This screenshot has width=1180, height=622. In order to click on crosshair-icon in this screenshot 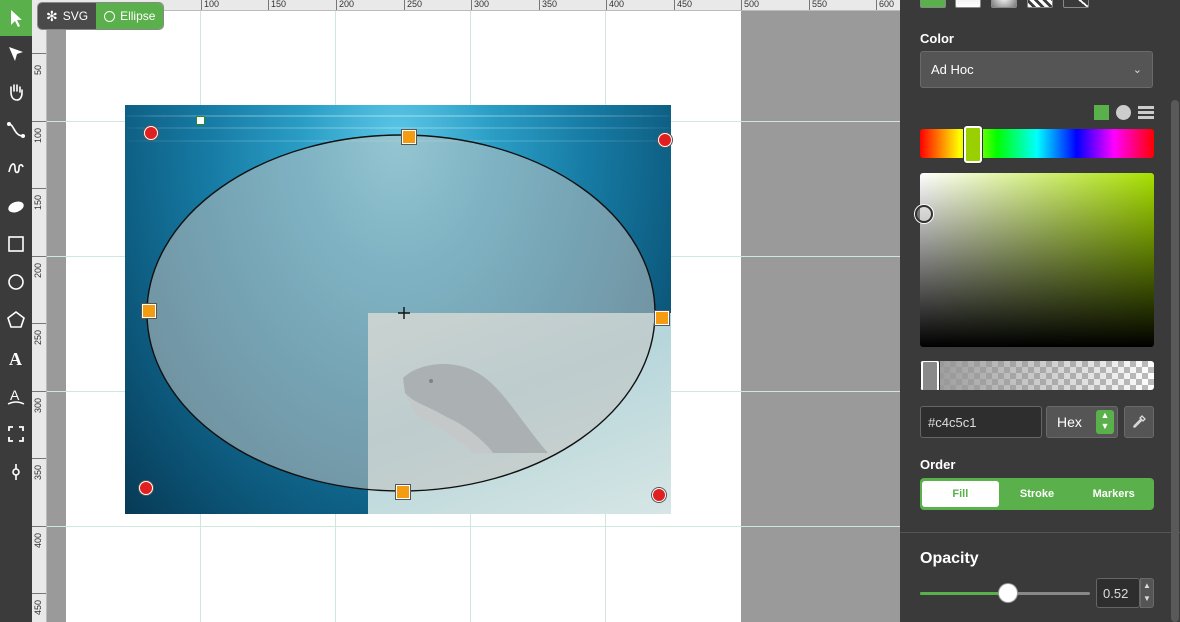, I will do `click(404, 313)`.